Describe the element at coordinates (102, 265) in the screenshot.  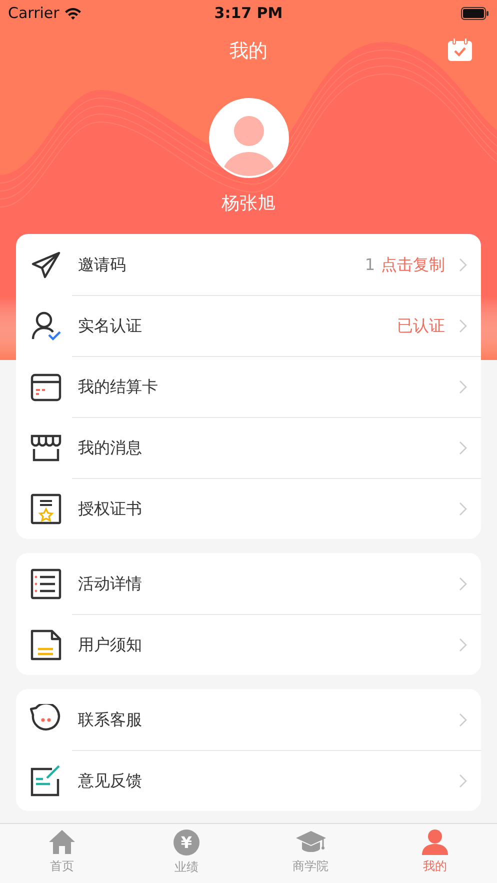
I see `row-label: 邀请码` at that location.